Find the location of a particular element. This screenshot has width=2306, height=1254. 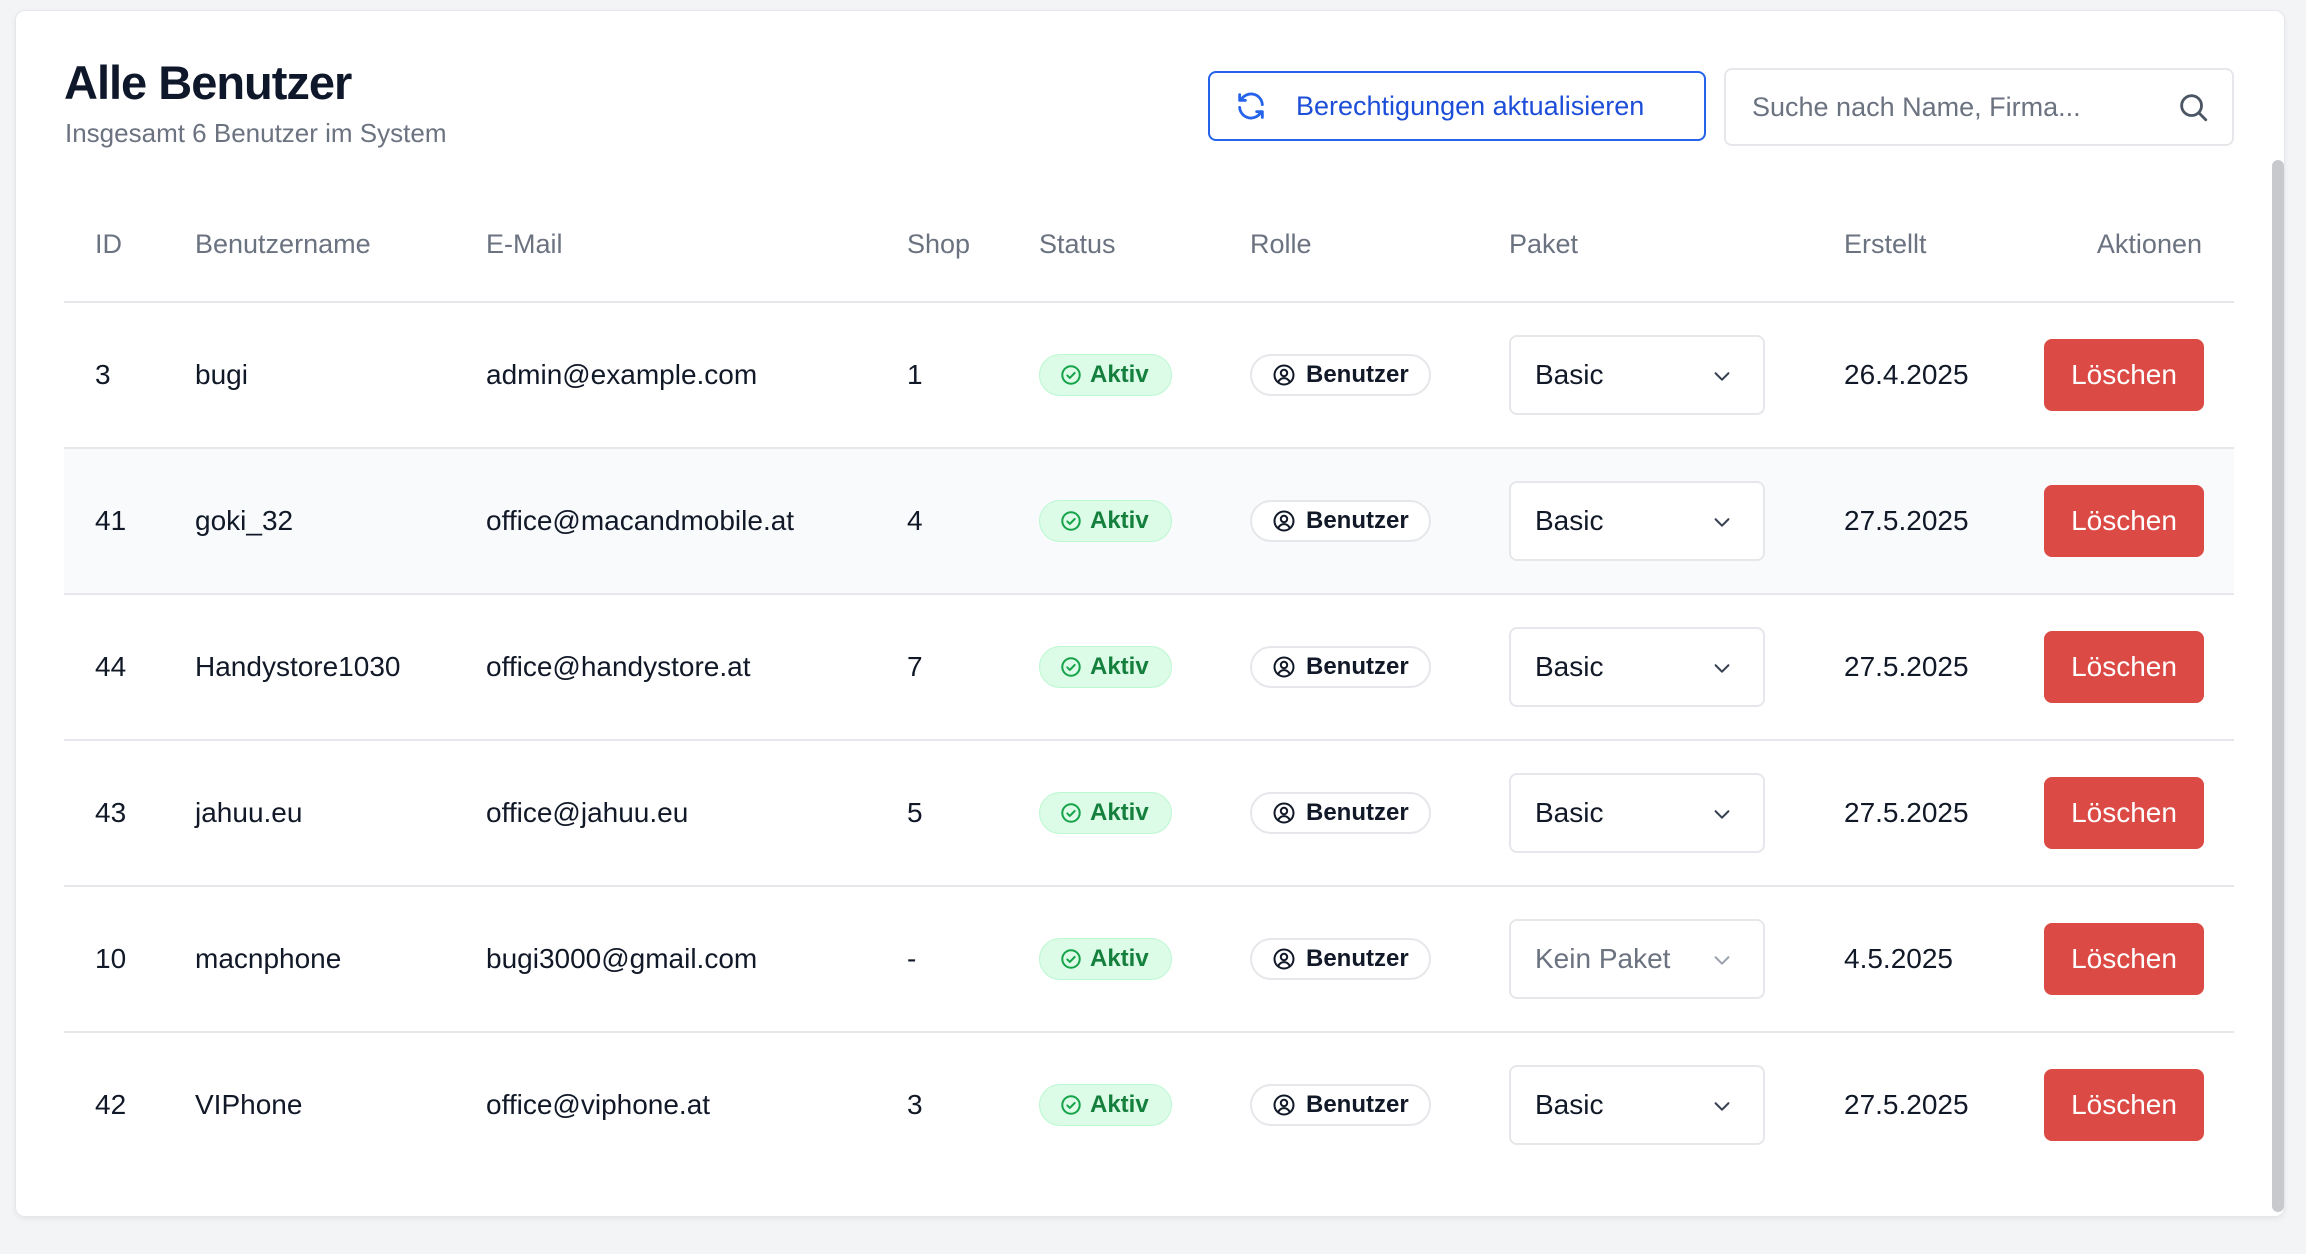

cell-id: 41 is located at coordinates (111, 520).